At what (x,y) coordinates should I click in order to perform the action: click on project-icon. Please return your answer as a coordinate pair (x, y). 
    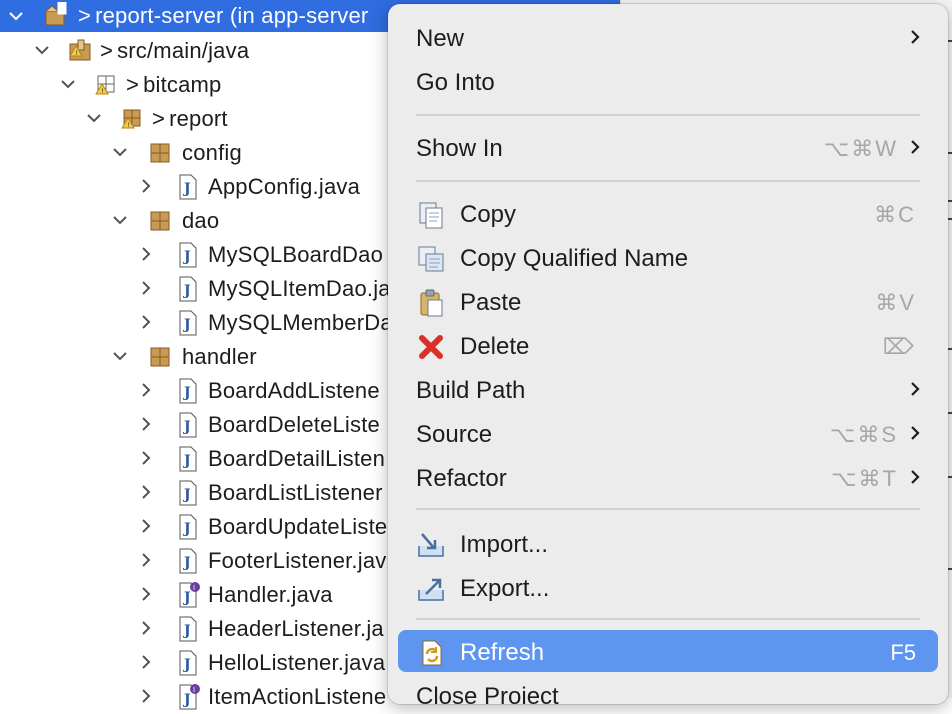
    Looking at the image, I should click on (56, 15).